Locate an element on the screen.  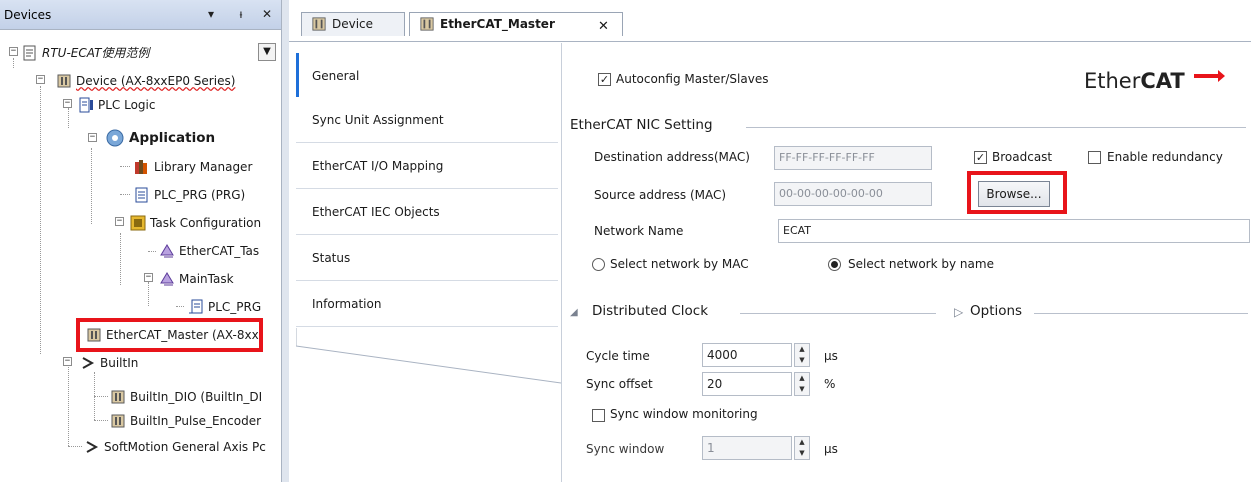
sync-window-spinner: ▲ ▼ is located at coordinates (802, 448).